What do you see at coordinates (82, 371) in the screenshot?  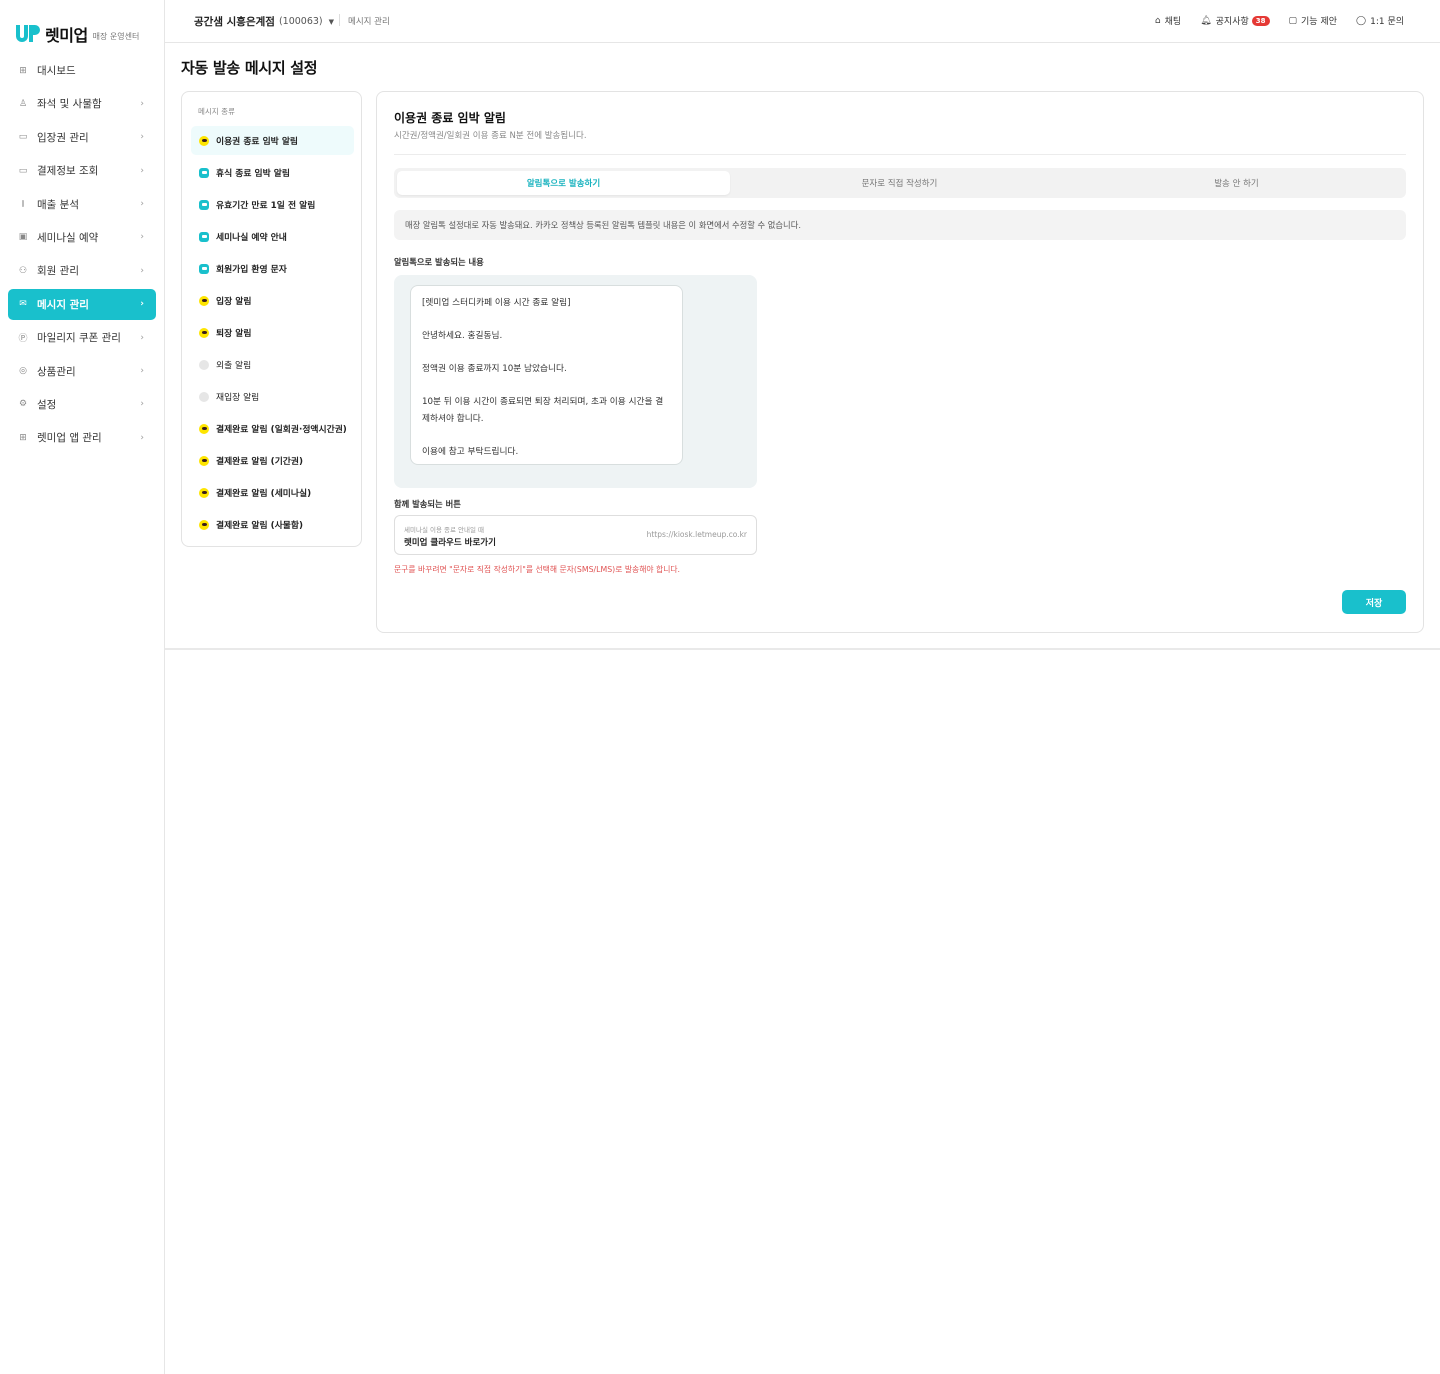 I see `sidebar-item: ◎ 상품관리 ›` at bounding box center [82, 371].